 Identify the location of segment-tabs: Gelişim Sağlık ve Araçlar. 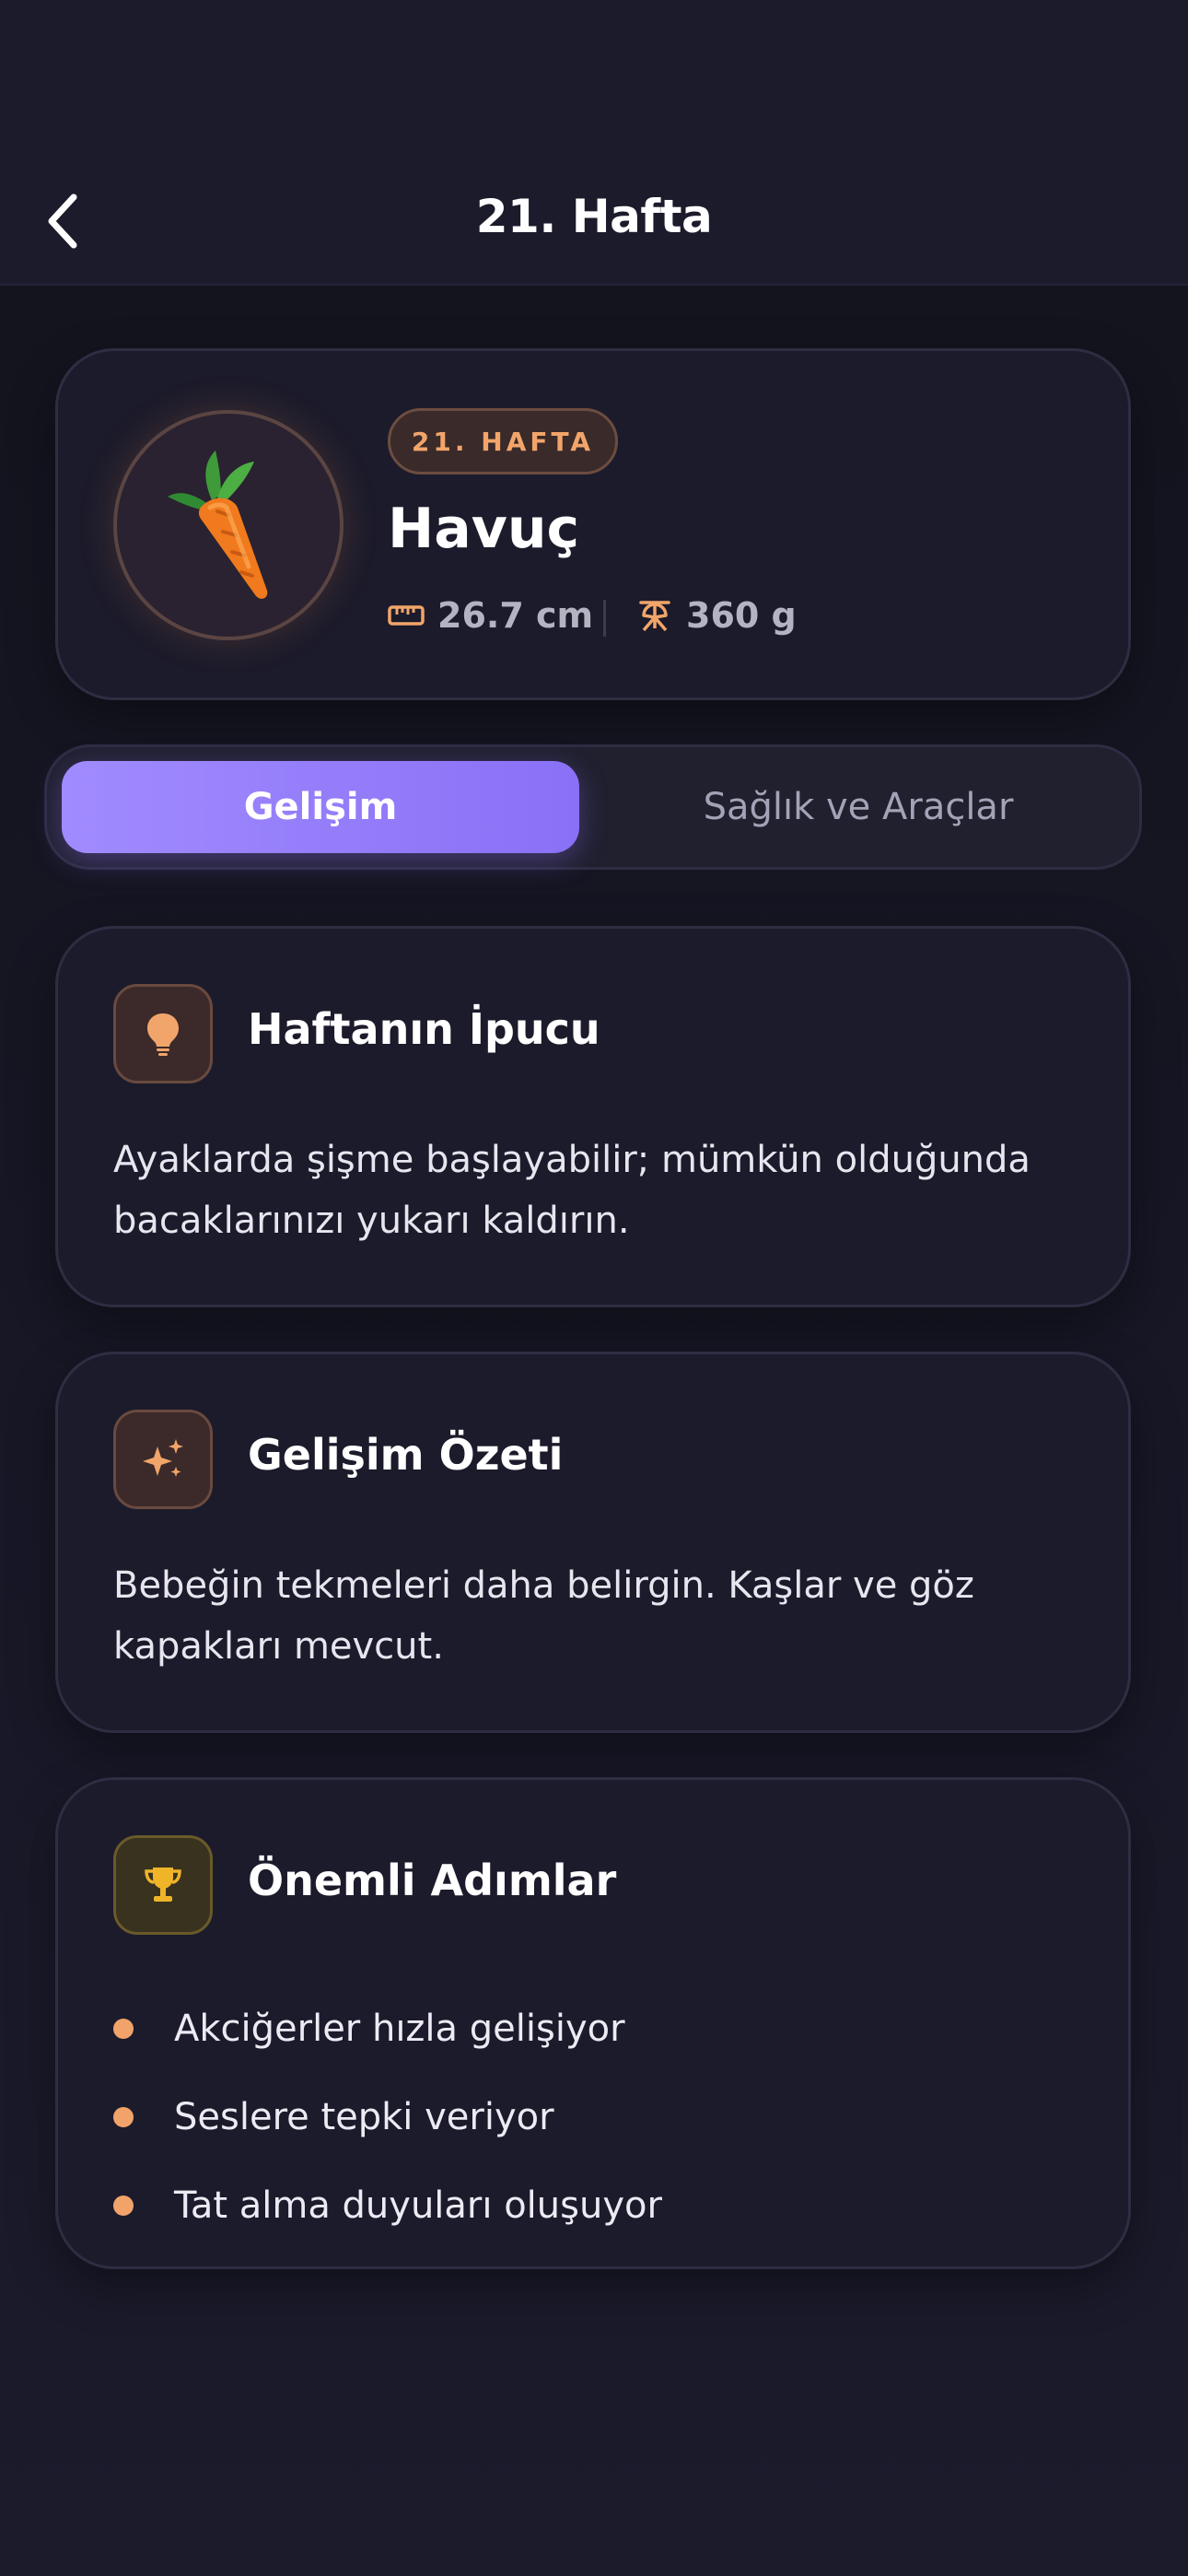
(593, 807).